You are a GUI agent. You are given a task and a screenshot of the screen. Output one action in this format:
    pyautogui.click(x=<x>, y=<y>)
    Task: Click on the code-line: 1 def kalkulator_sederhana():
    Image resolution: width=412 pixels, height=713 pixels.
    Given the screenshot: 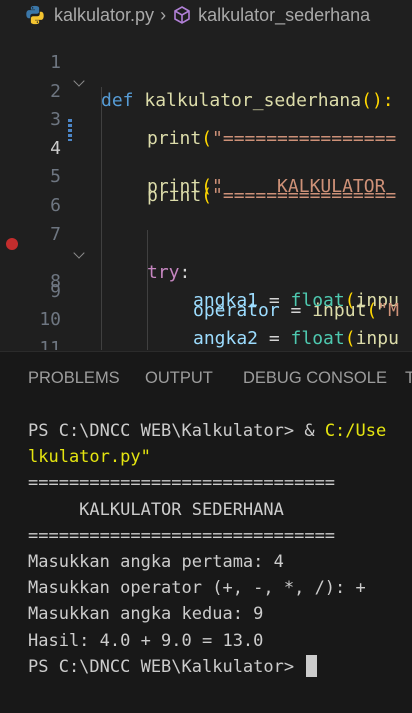 What is the action you would take?
    pyautogui.click(x=206, y=70)
    